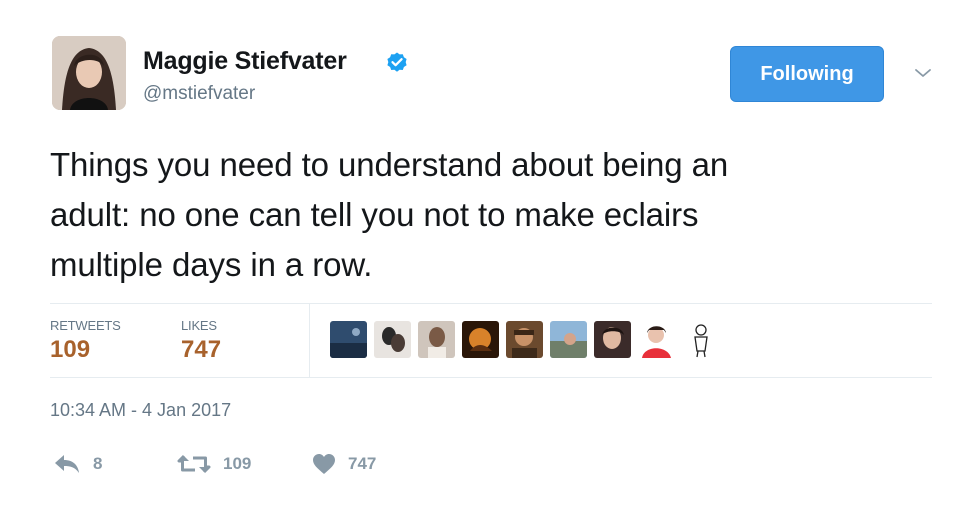 The height and width of the screenshot is (508, 980). I want to click on chevron-down-icon, so click(923, 73).